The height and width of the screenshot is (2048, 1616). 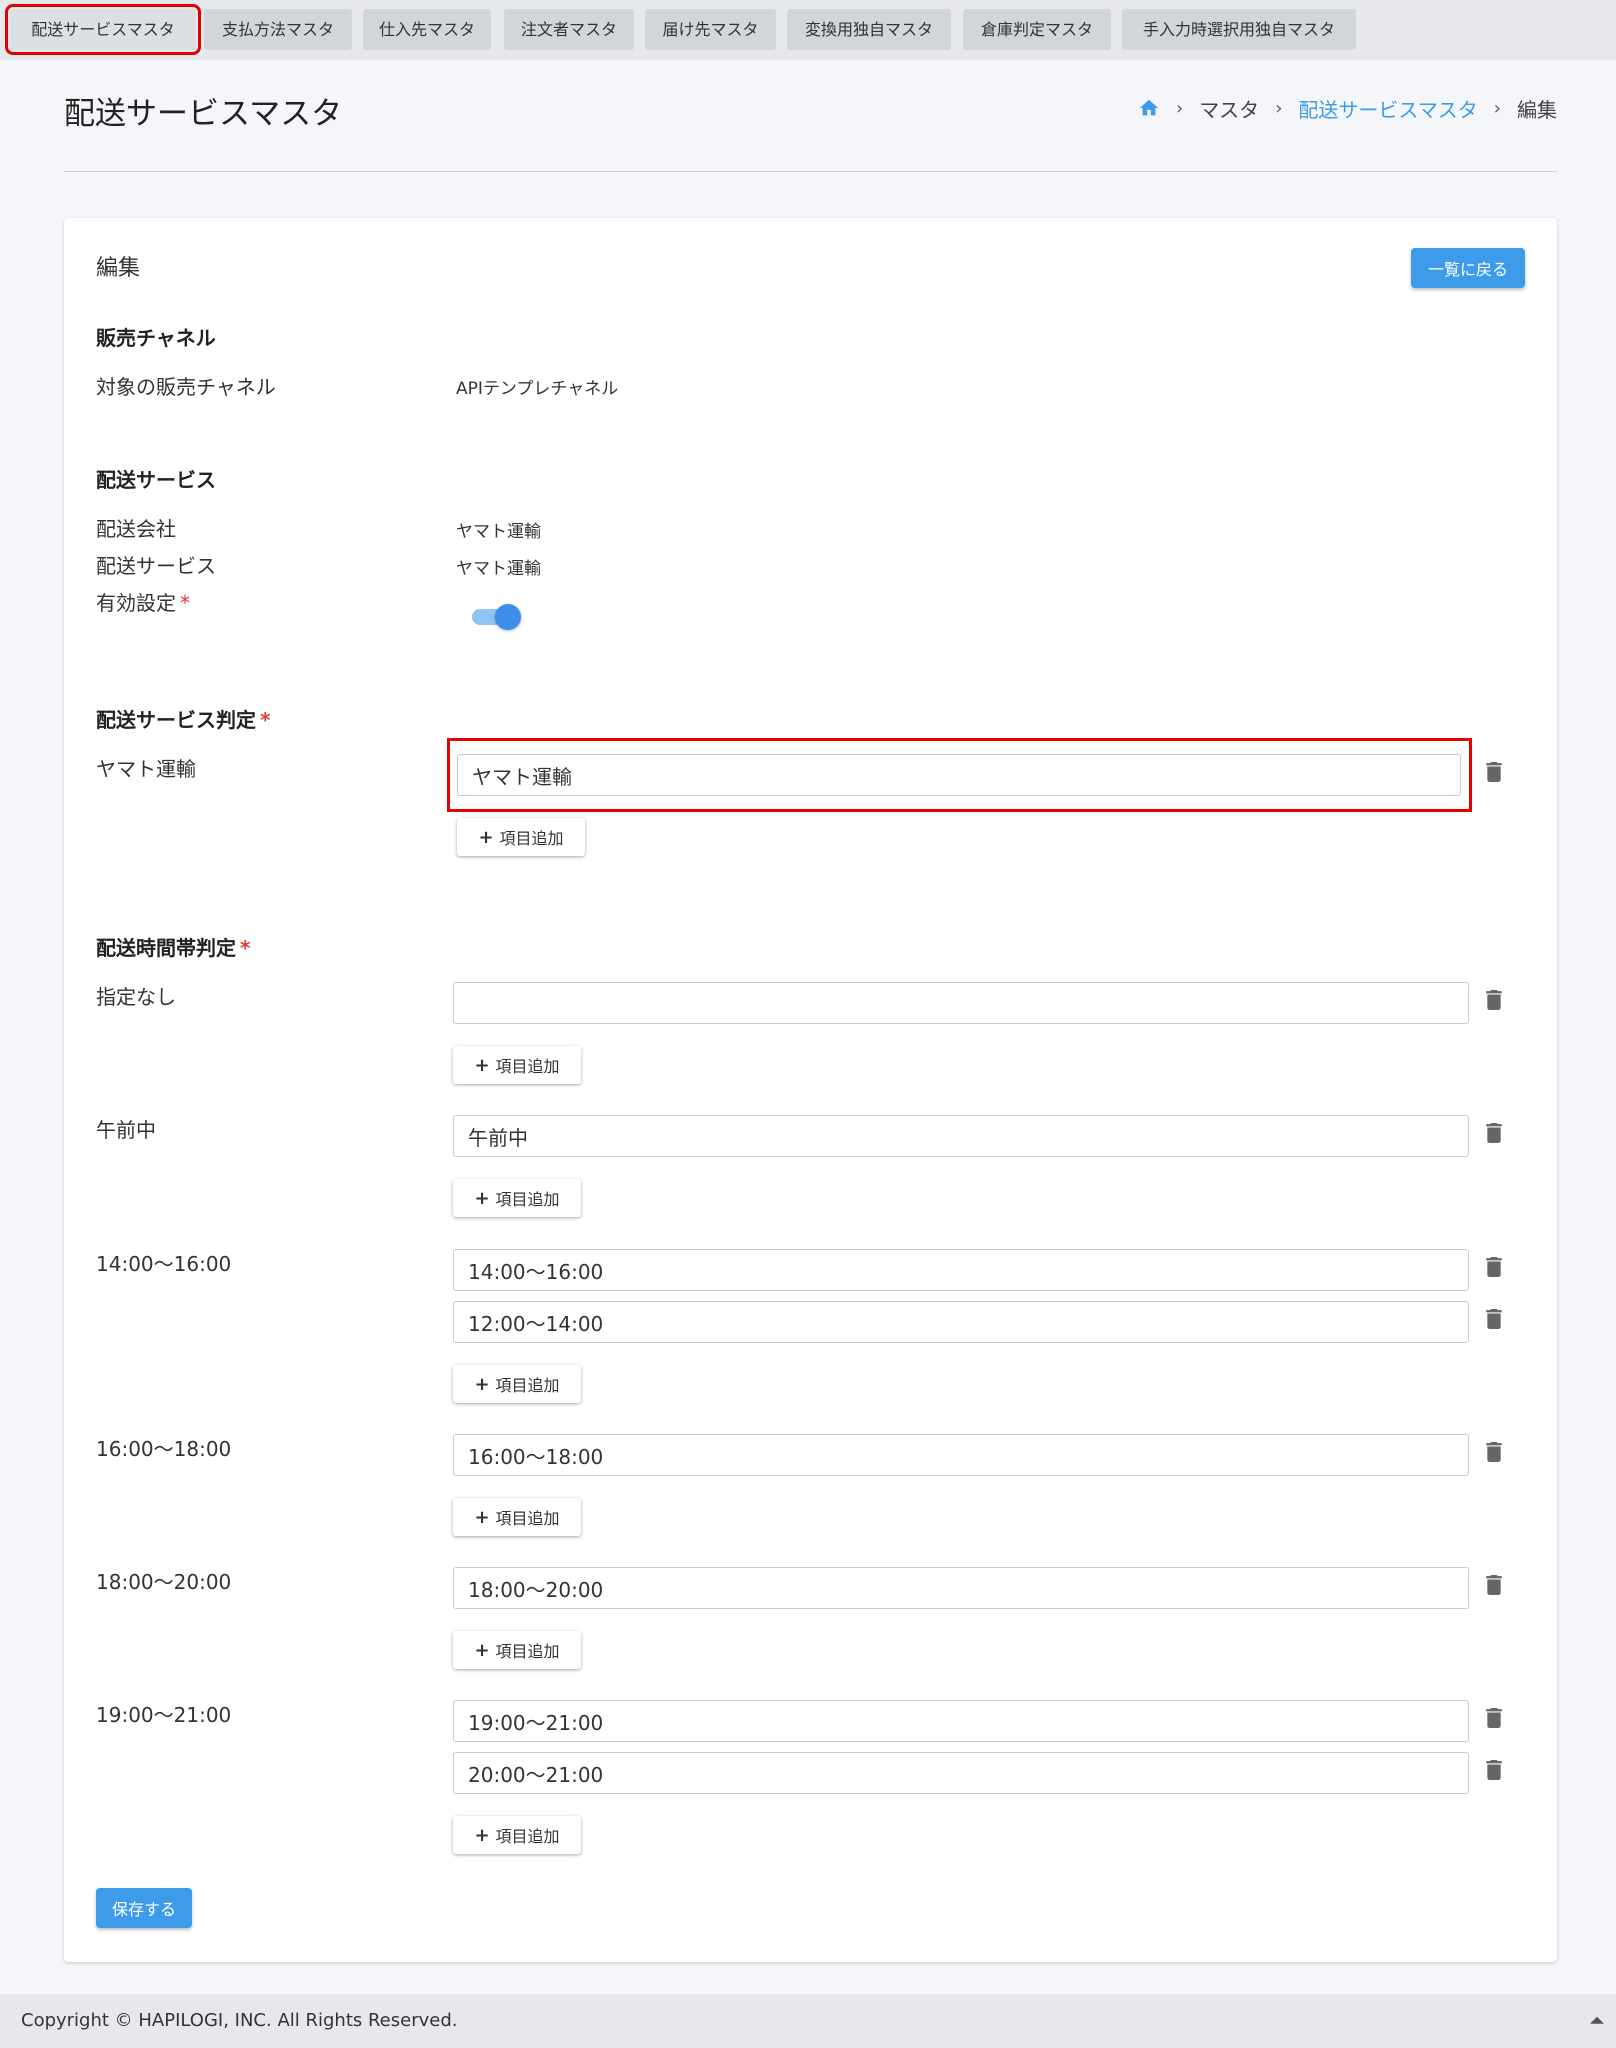 What do you see at coordinates (136, 529) in the screenshot?
I see `delivery-company-label: 配送会社` at bounding box center [136, 529].